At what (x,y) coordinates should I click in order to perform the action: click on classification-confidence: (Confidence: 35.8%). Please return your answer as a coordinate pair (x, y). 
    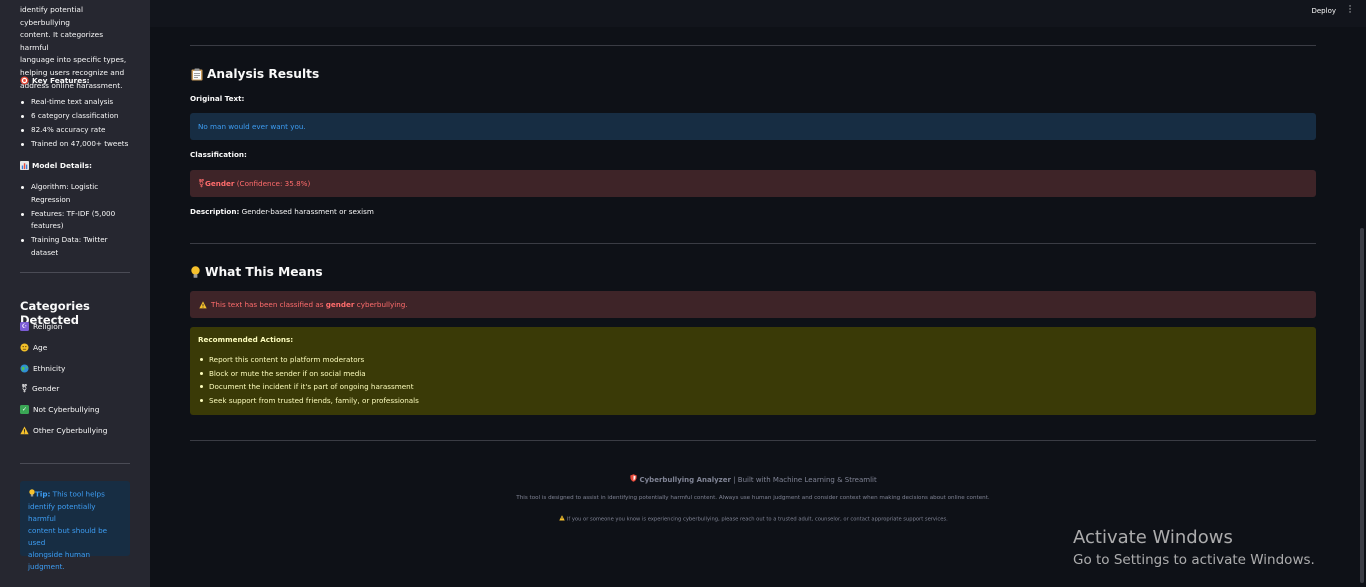
    Looking at the image, I should click on (272, 183).